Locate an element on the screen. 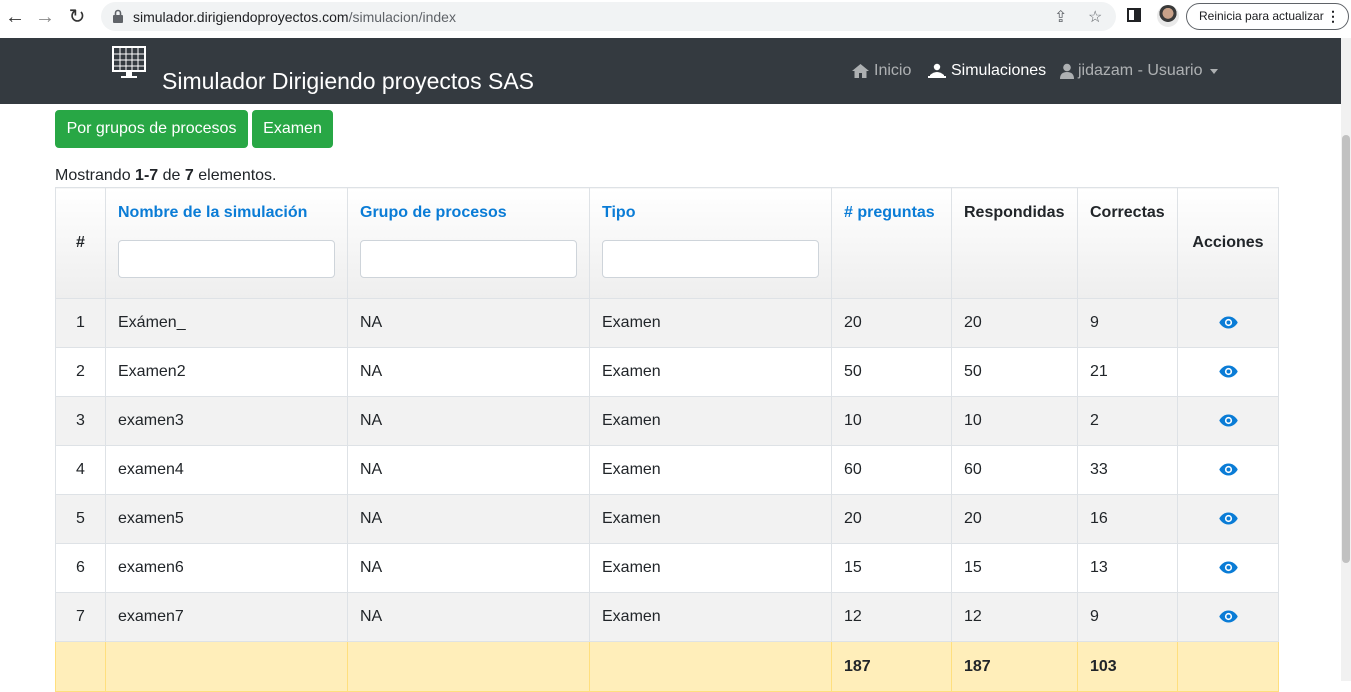  brand-title: Simulador Dirigiendo proyectos SAS is located at coordinates (348, 81).